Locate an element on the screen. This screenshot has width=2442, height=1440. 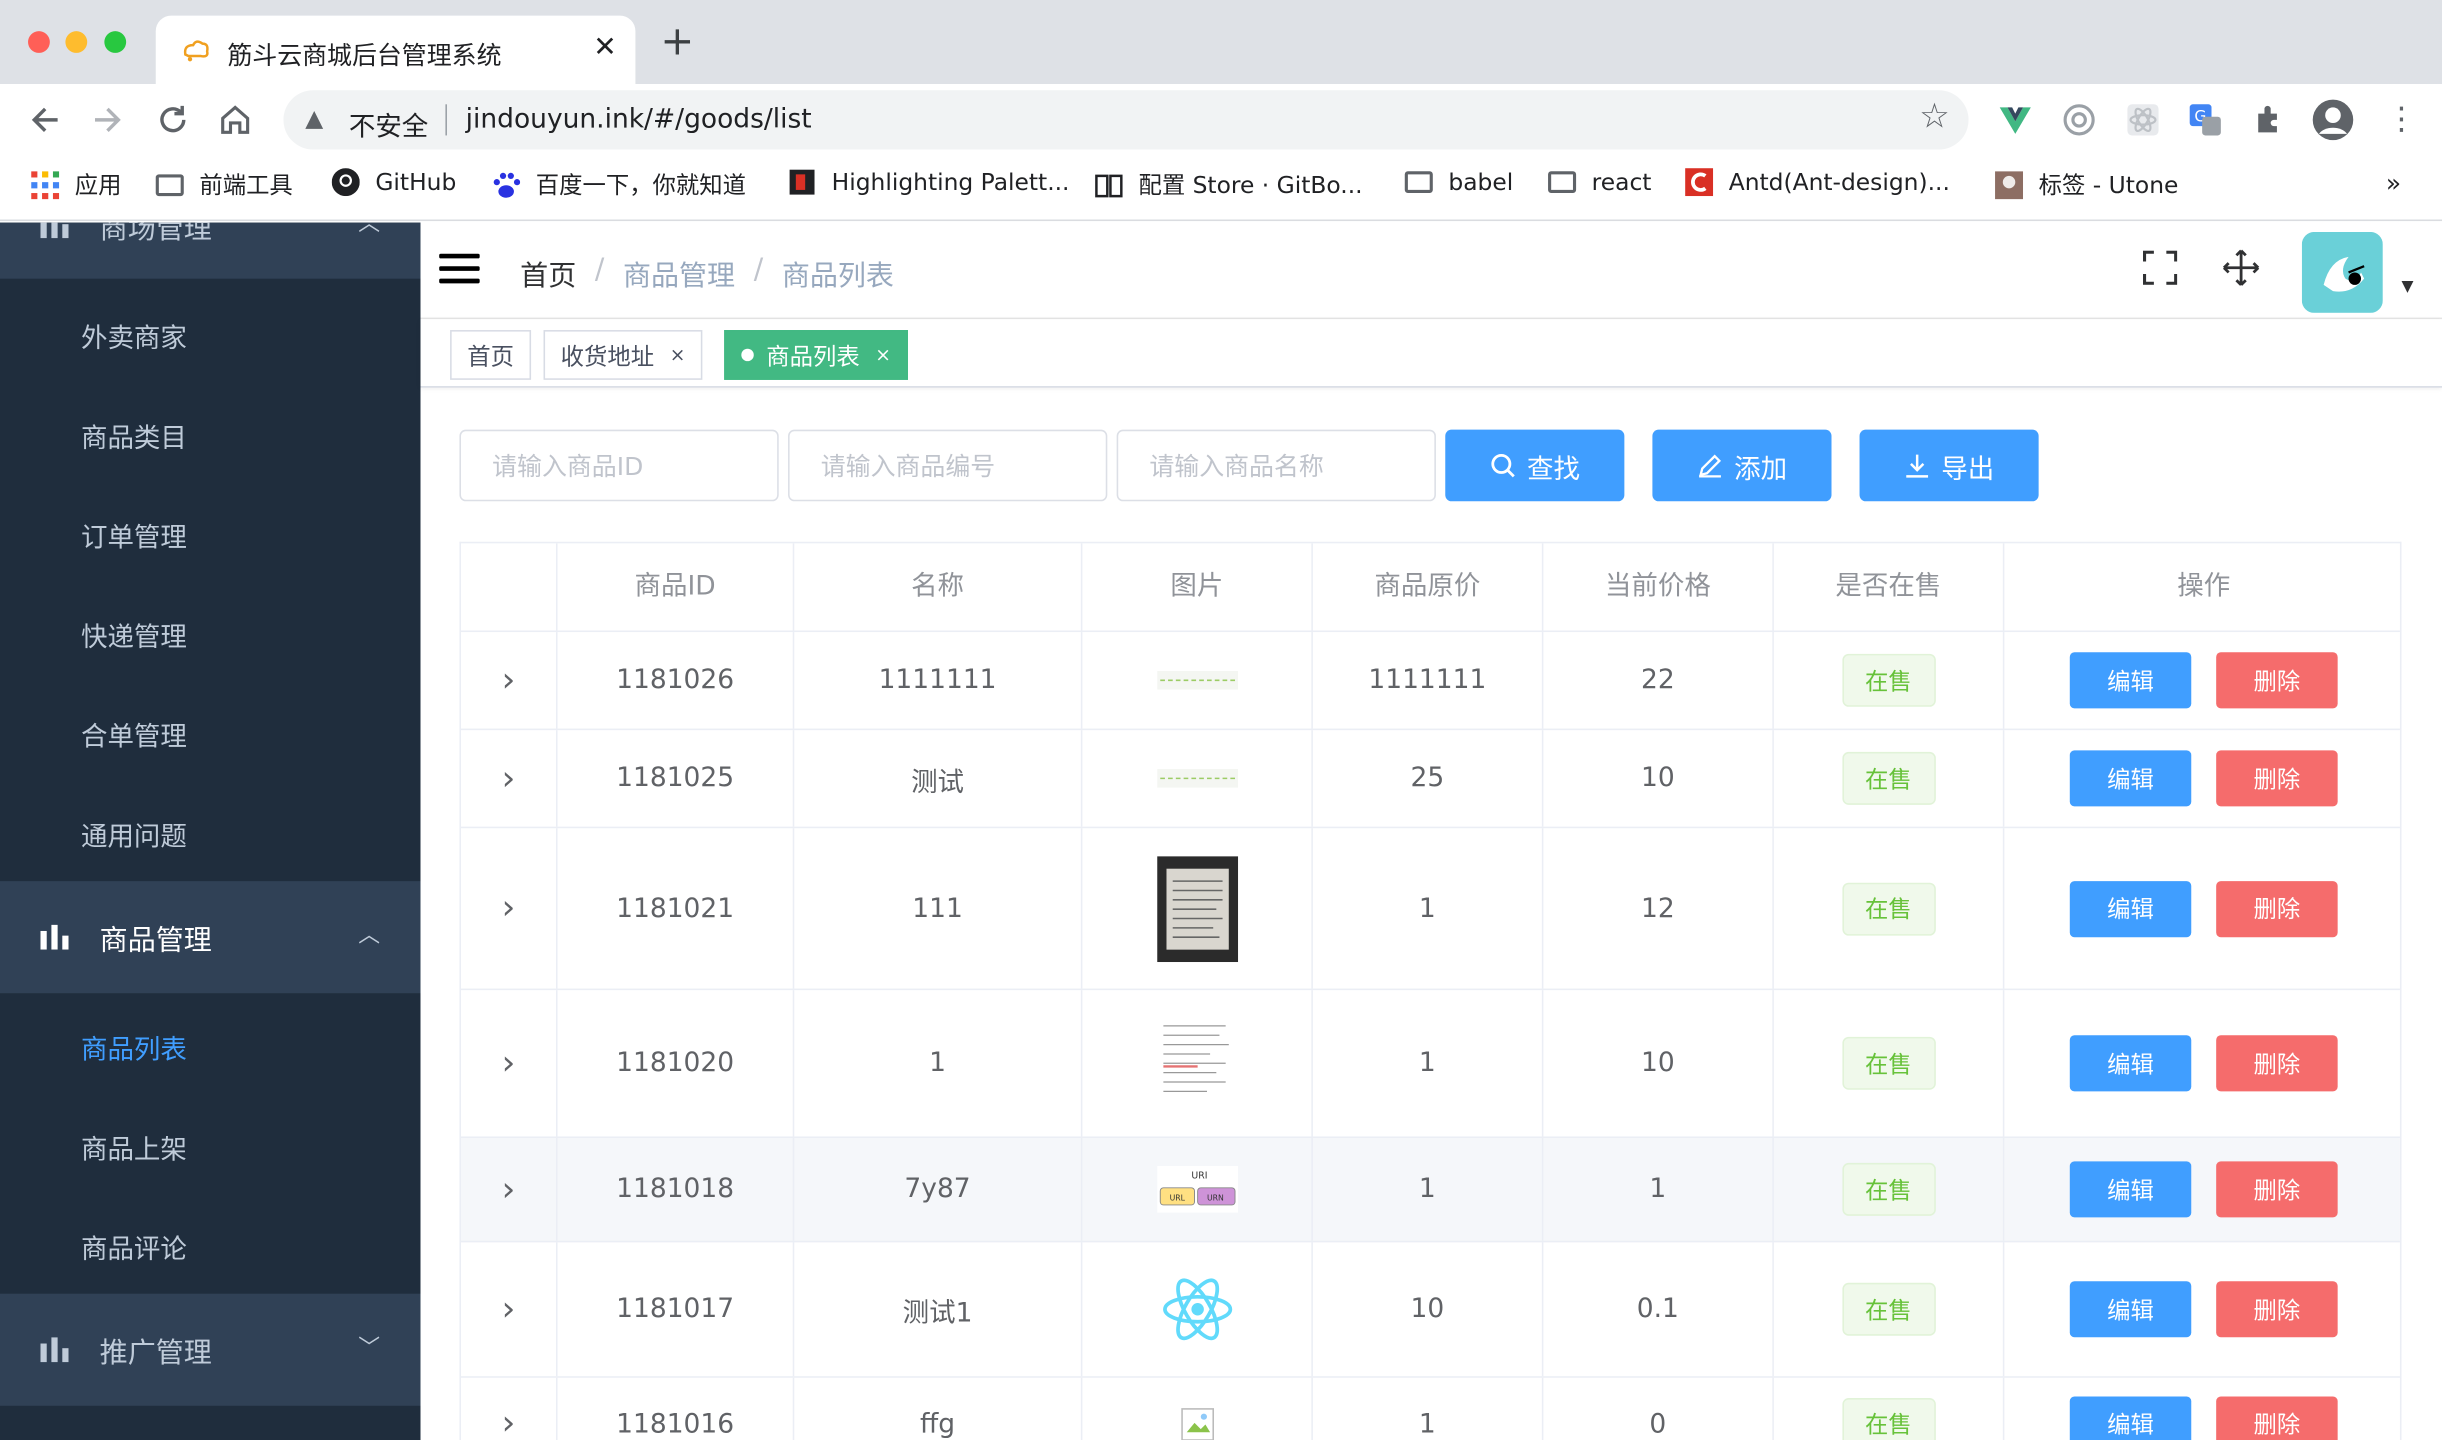
user-avatar is located at coordinates (2342, 272).